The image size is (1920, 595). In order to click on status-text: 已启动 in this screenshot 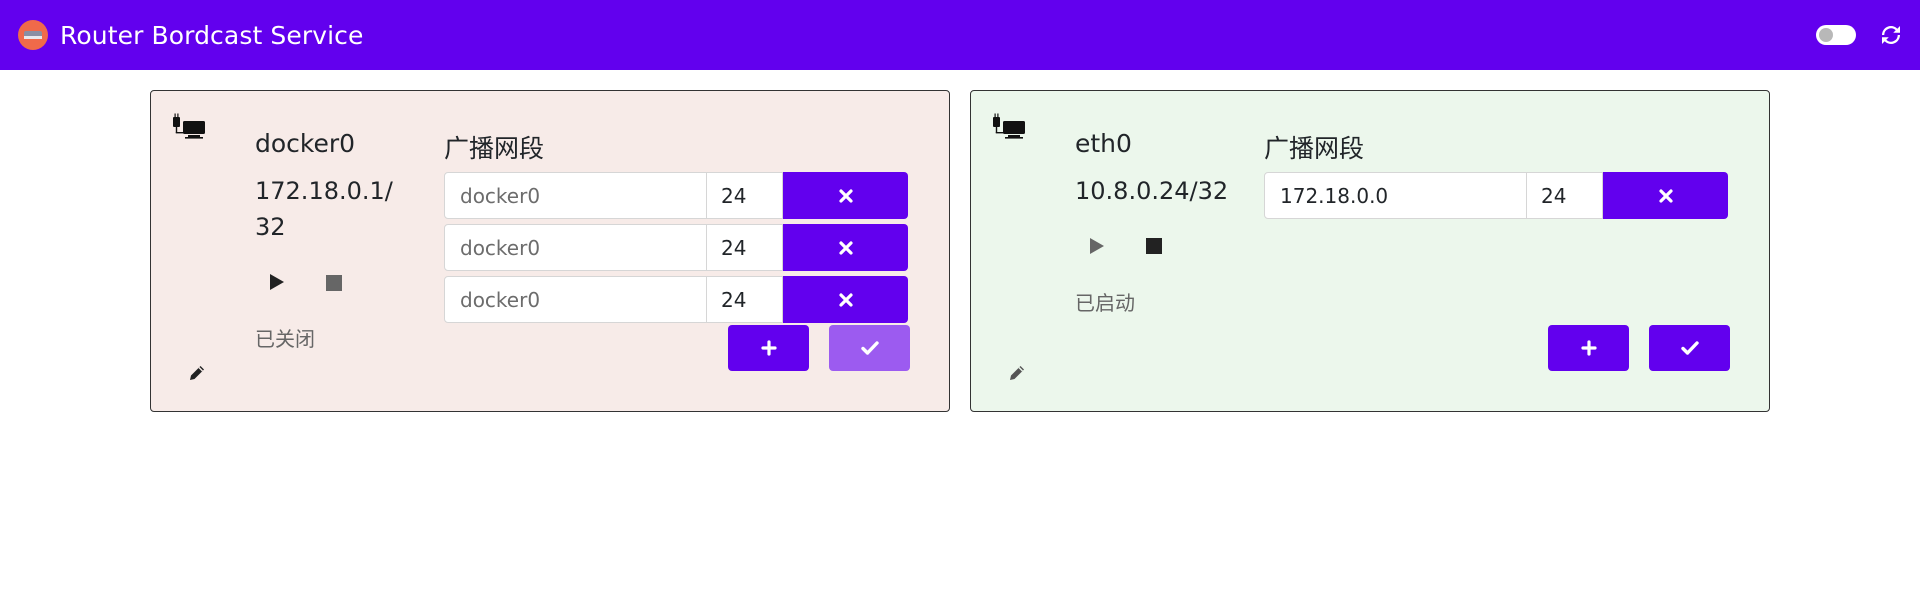, I will do `click(1105, 303)`.